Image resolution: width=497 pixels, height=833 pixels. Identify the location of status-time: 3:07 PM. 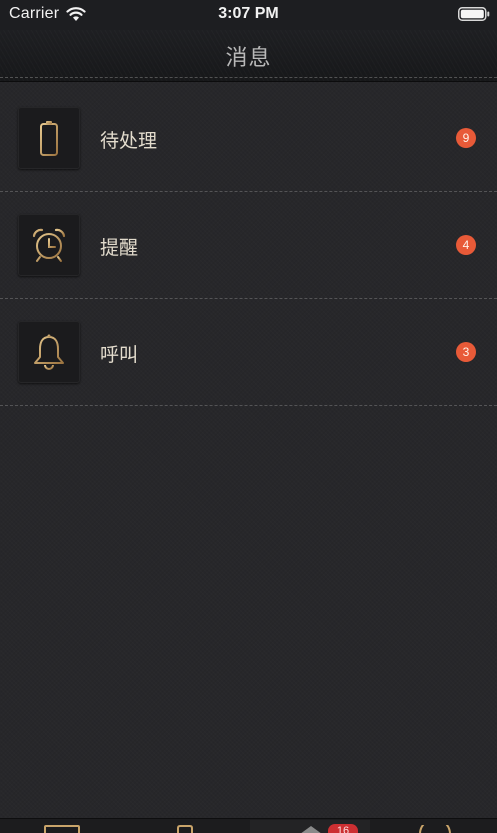
(248, 13).